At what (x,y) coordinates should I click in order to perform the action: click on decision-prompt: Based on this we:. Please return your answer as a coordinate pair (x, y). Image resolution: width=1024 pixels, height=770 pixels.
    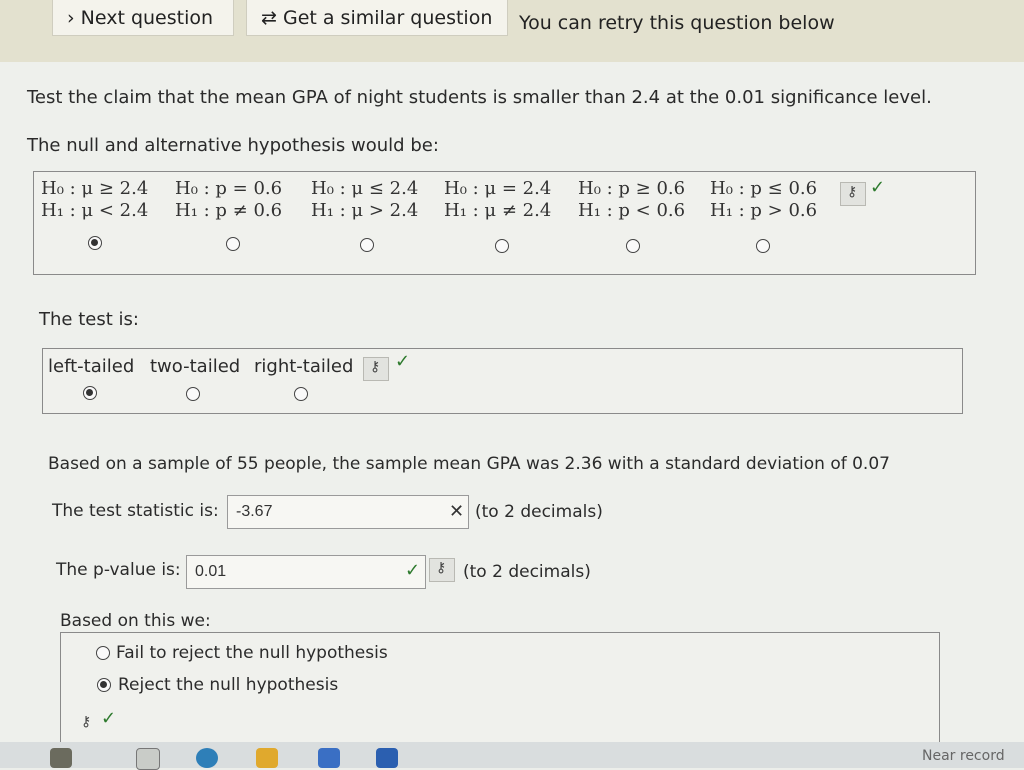
    Looking at the image, I should click on (135, 621).